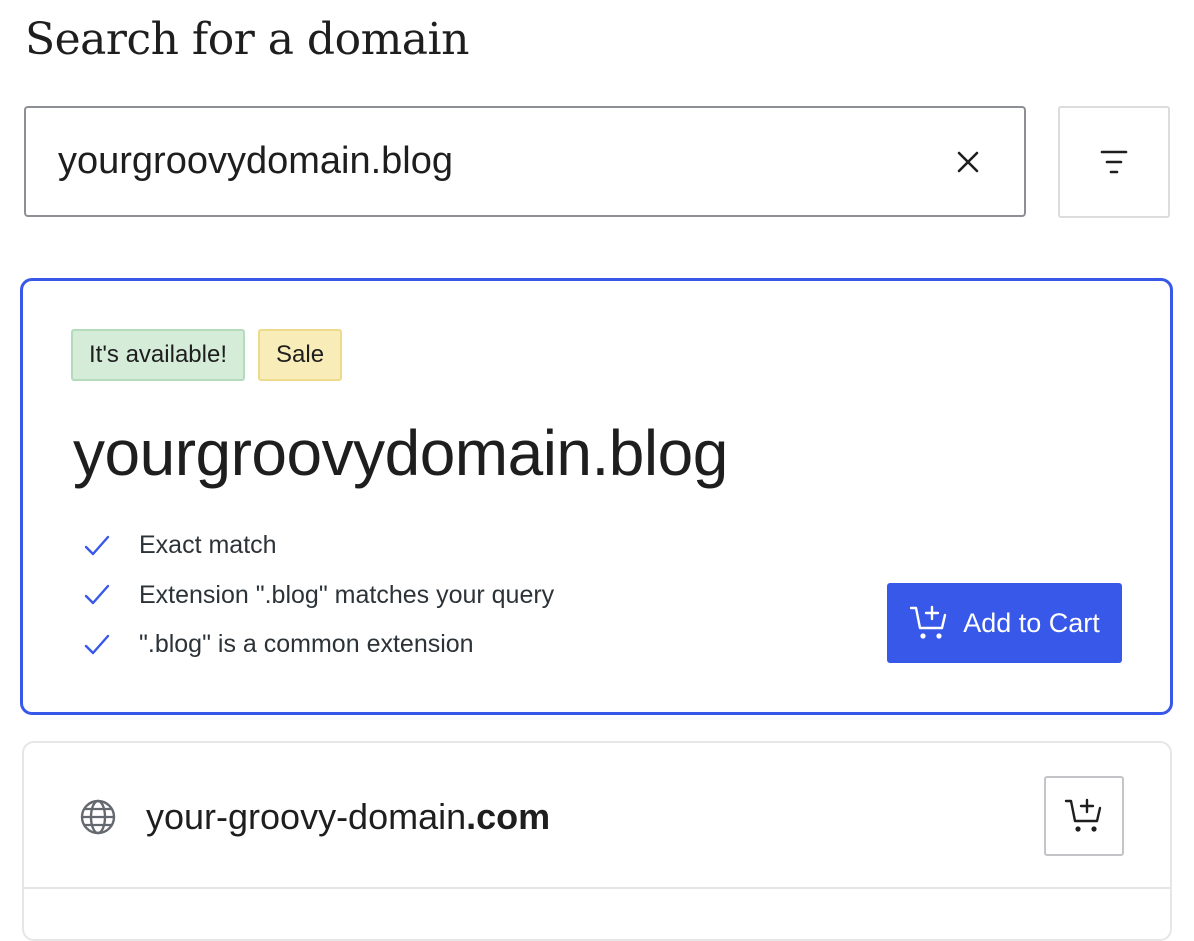 The height and width of the screenshot is (941, 1194). I want to click on badges: It's available! Sale, so click(207, 355).